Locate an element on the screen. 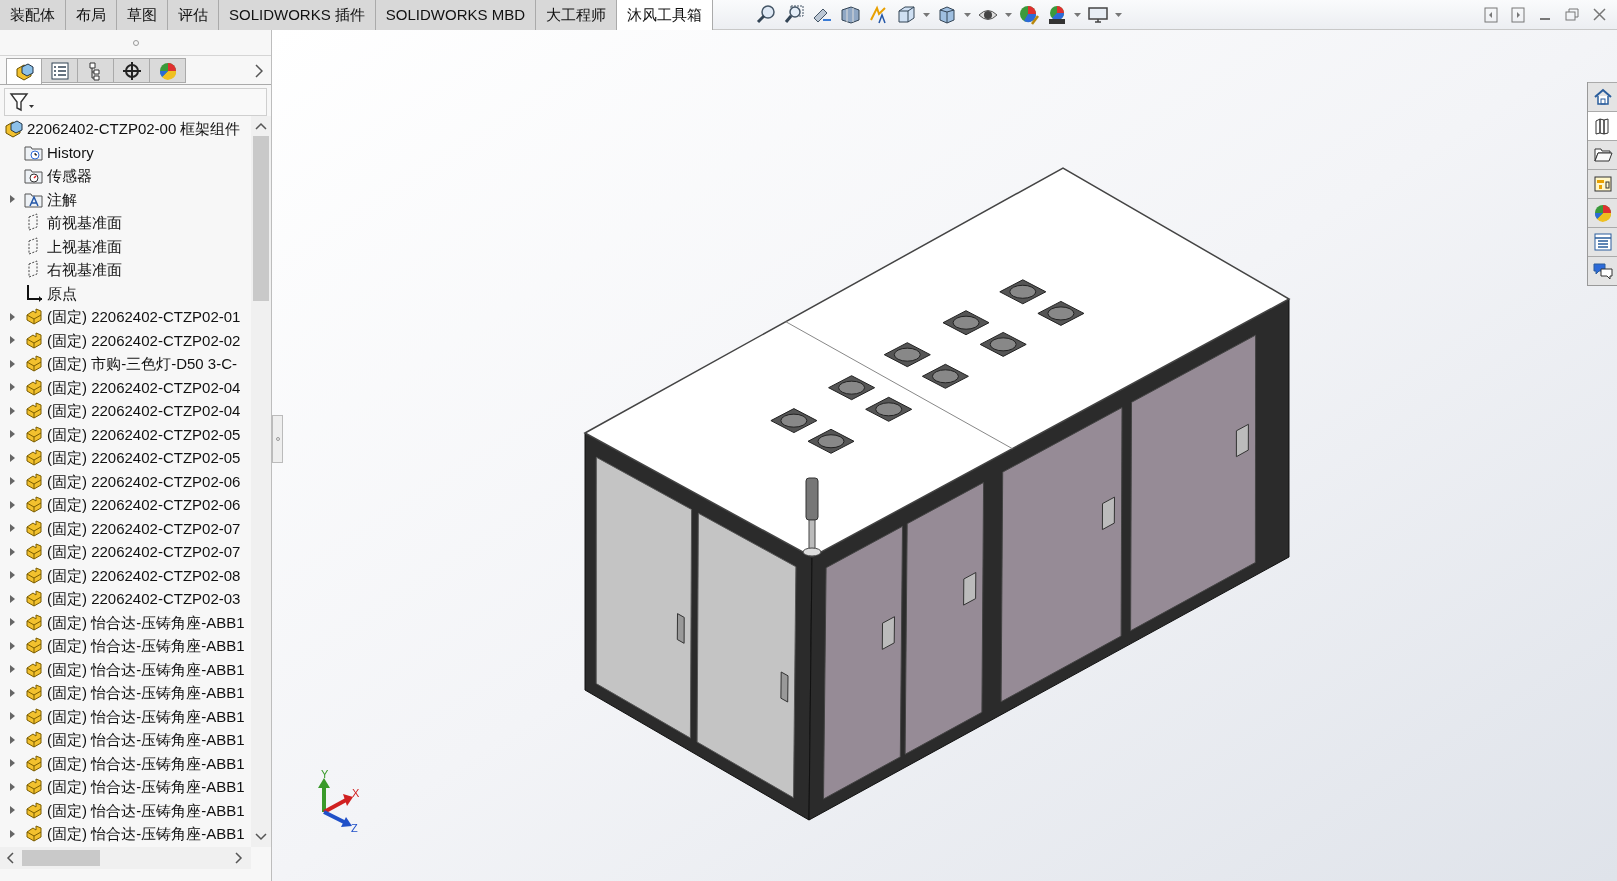 This screenshot has height=881, width=1617. tree-item-label: 注解 is located at coordinates (62, 199).